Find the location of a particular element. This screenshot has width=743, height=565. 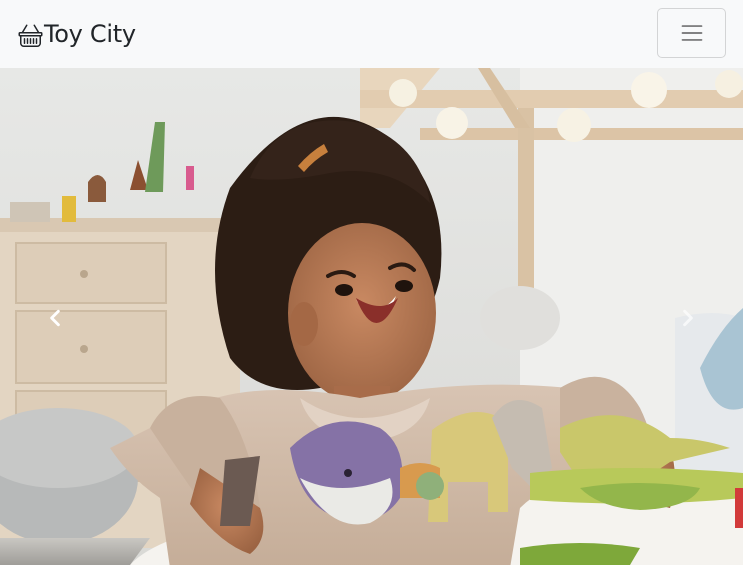

brand-name: Toy City is located at coordinates (90, 34).